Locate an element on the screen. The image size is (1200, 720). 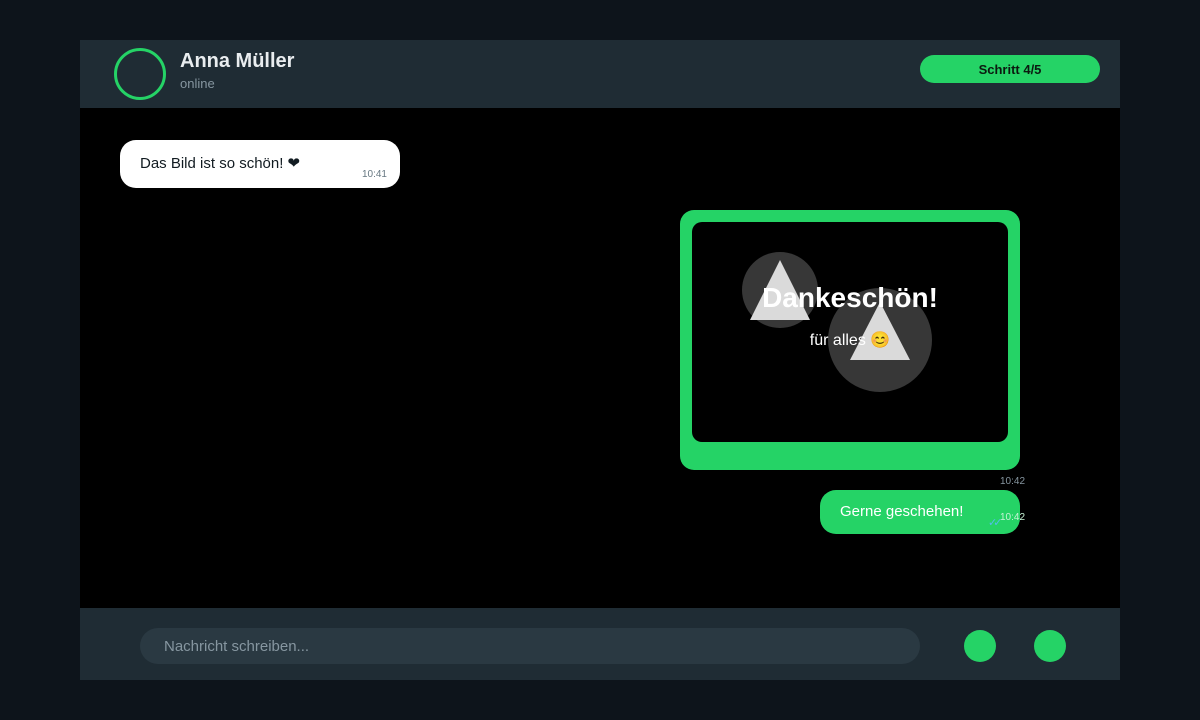
double-check-icon: ✓✓ is located at coordinates (995, 523).